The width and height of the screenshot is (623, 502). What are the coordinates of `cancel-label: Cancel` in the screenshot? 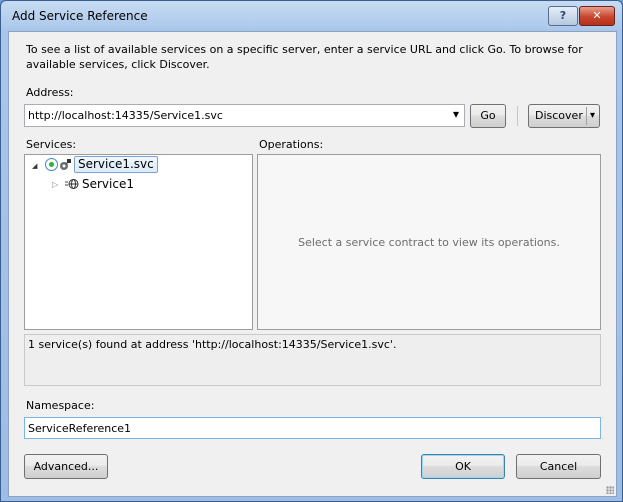 It's located at (558, 466).